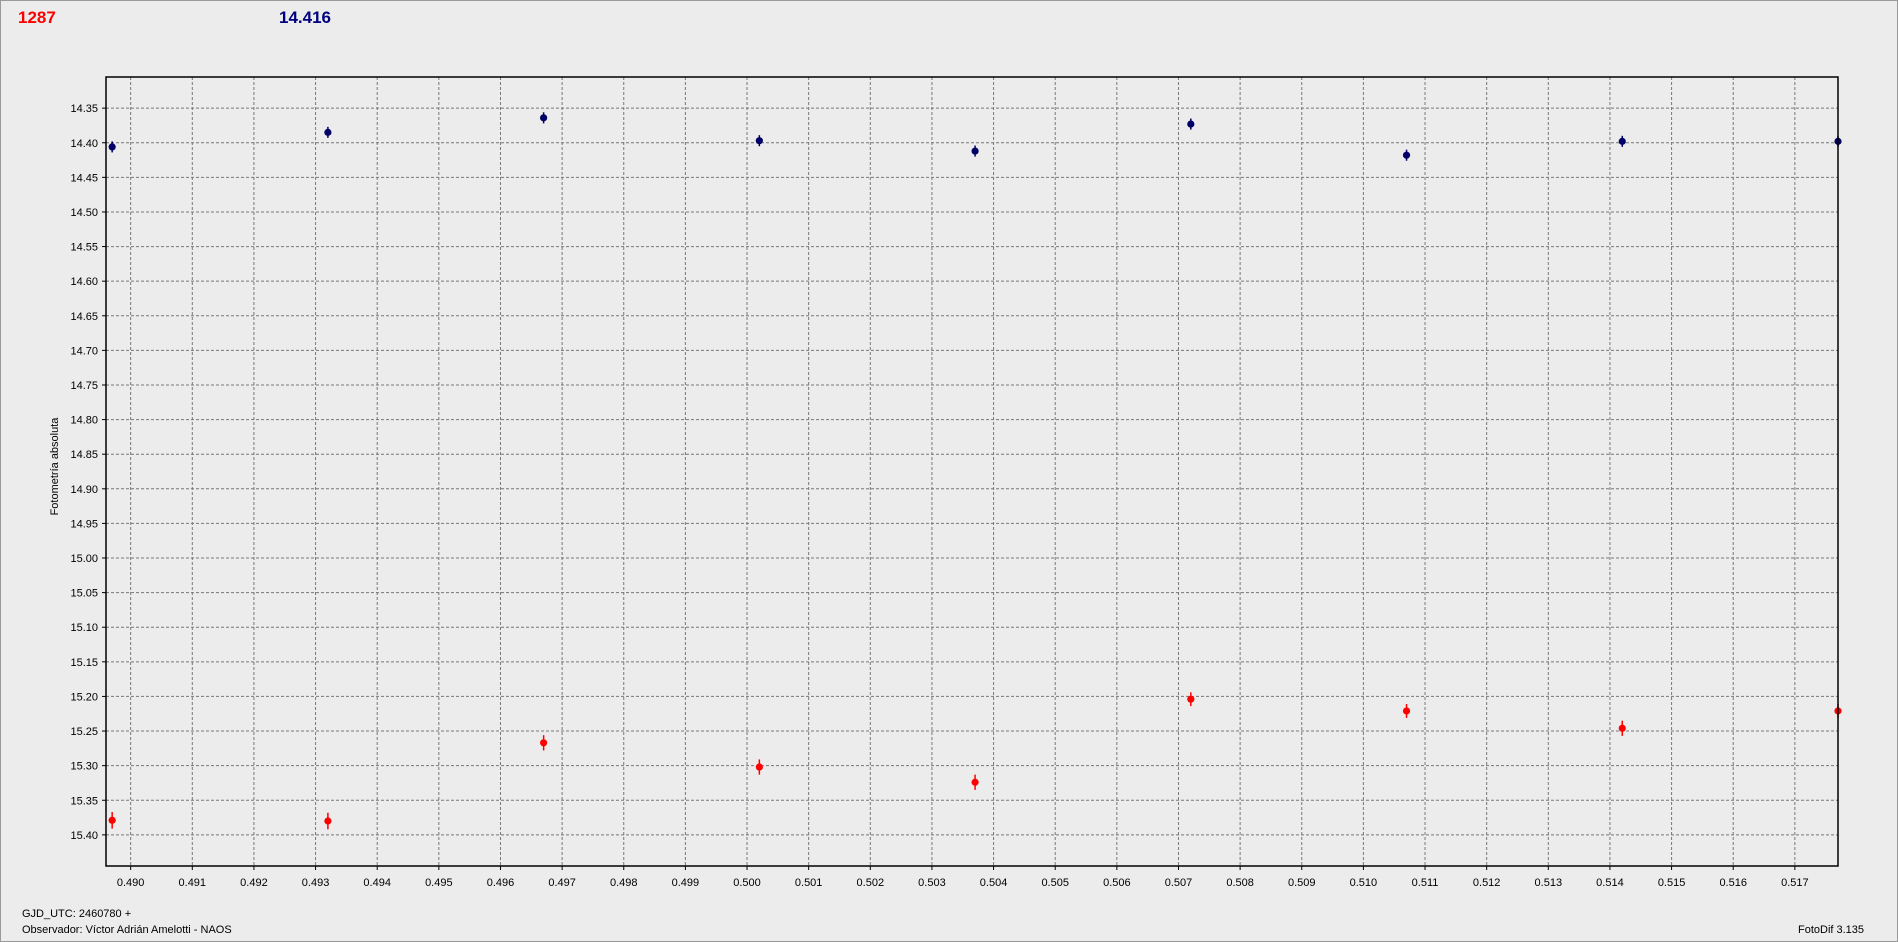 The width and height of the screenshot is (1898, 942). I want to click on x-tick-label: 0.515, so click(1672, 883).